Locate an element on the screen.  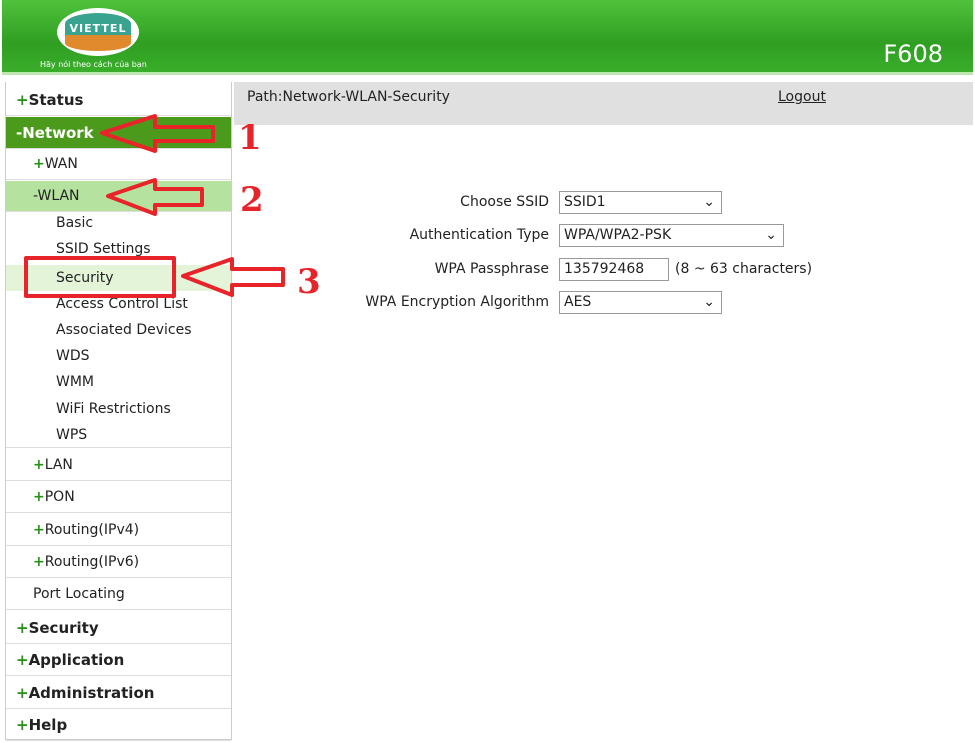
label: LAN is located at coordinates (58, 465).